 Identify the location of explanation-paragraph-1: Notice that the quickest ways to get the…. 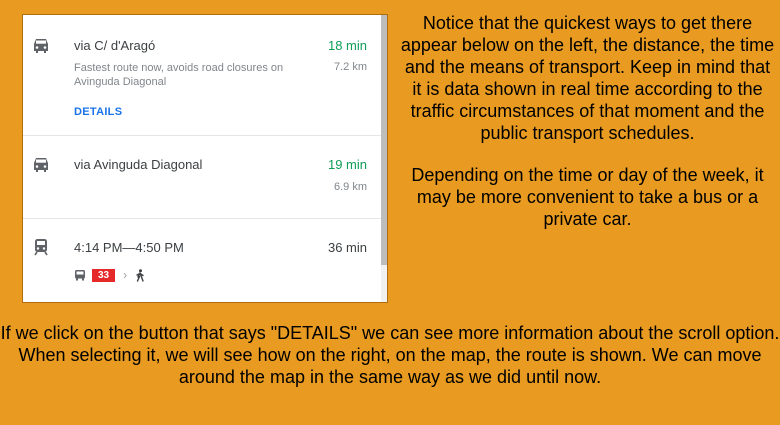
(587, 78).